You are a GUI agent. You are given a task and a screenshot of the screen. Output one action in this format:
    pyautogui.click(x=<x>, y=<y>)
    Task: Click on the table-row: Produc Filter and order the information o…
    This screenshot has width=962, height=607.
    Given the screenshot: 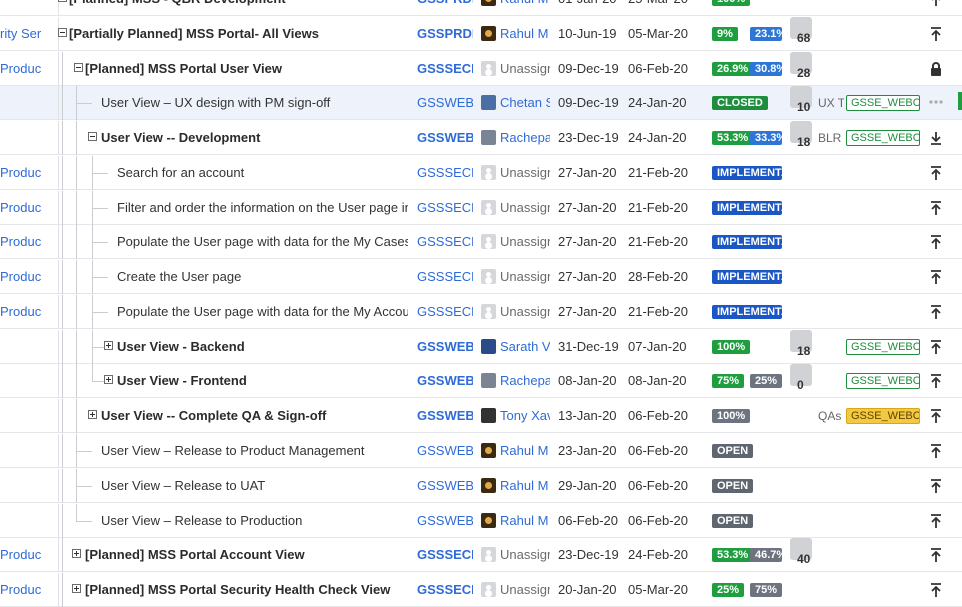 What is the action you would take?
    pyautogui.click(x=481, y=208)
    